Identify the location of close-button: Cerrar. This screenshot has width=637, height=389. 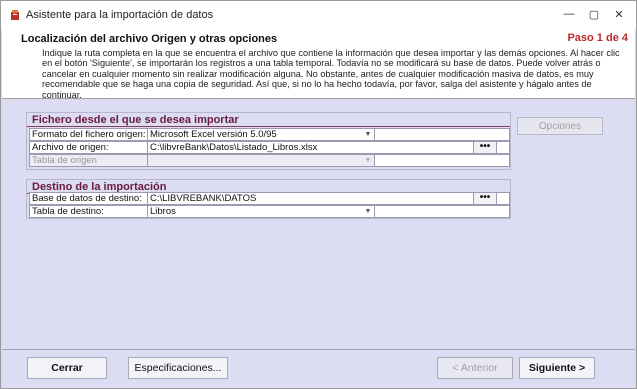
(67, 368).